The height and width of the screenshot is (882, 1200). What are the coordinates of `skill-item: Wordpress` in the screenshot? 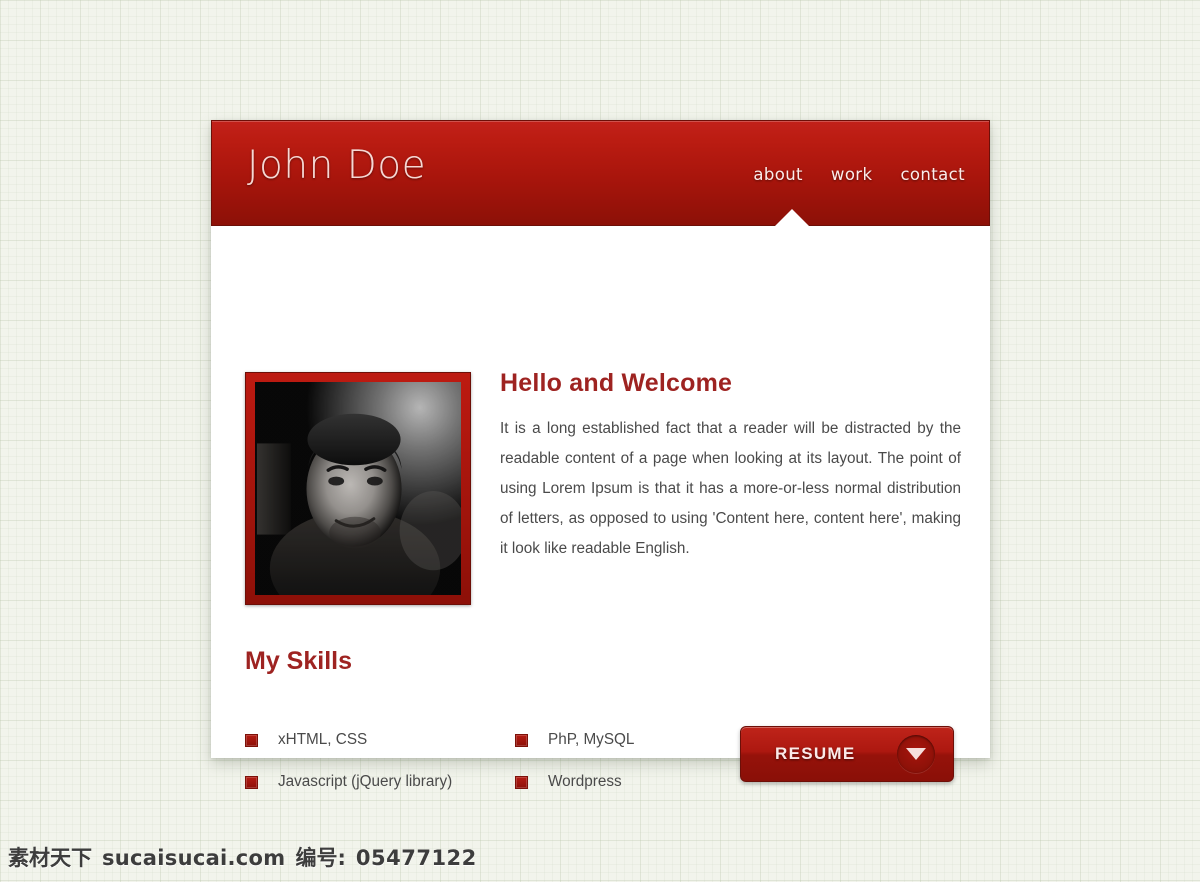 It's located at (620, 782).